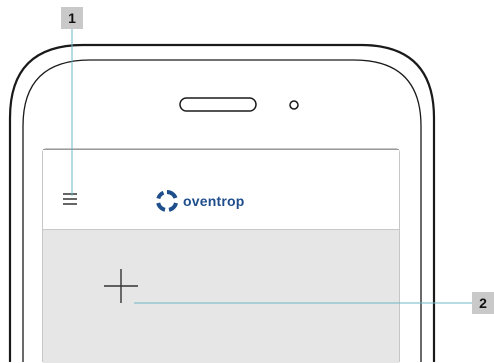 This screenshot has height=363, width=494. Describe the element at coordinates (218, 104) in the screenshot. I see `speaker-grille` at that location.